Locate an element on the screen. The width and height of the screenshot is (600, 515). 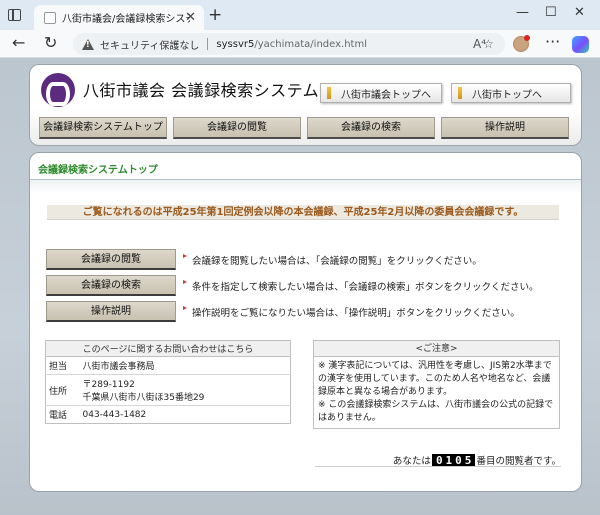
city-emblem-icon is located at coordinates (58, 90).